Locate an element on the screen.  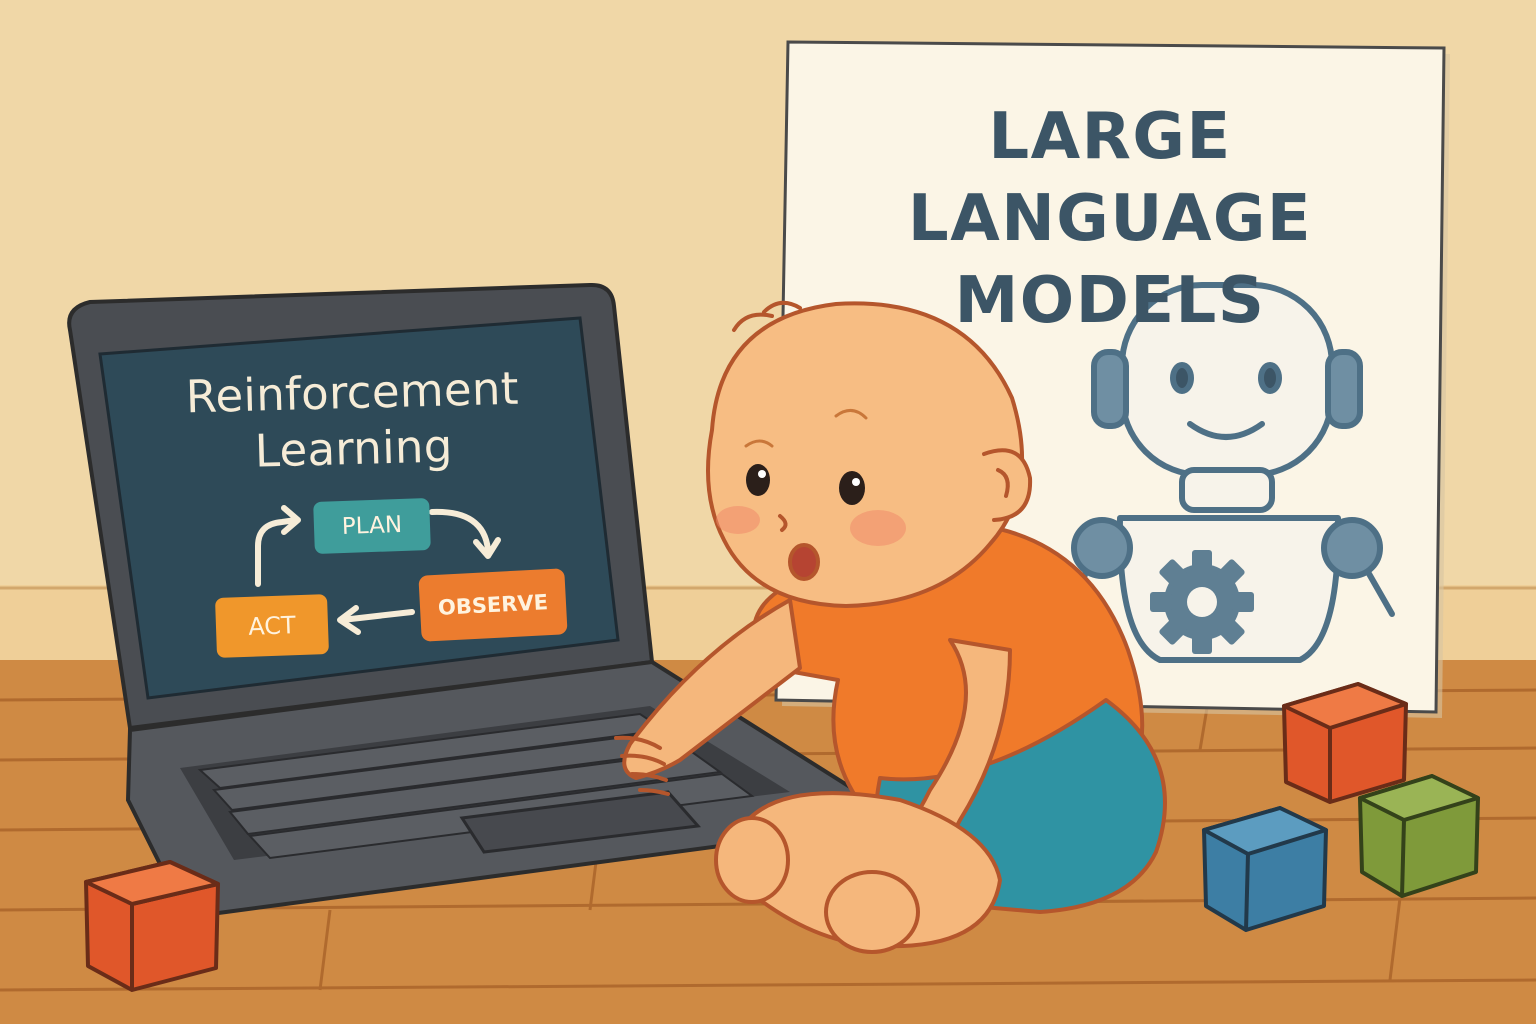
cycle-node-act: ACT is located at coordinates (272, 626).